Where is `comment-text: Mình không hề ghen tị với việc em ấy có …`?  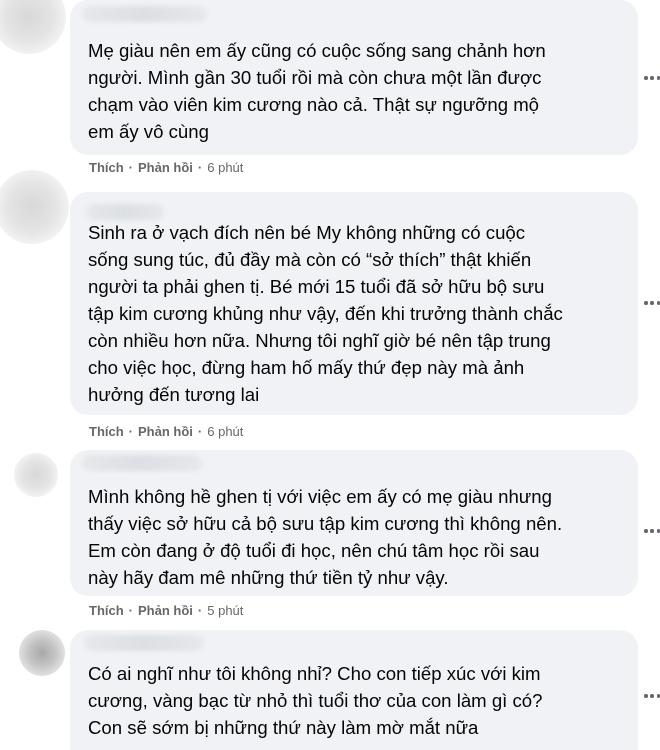 comment-text: Mình không hề ghen tị với việc em ấy có … is located at coordinates (325, 537).